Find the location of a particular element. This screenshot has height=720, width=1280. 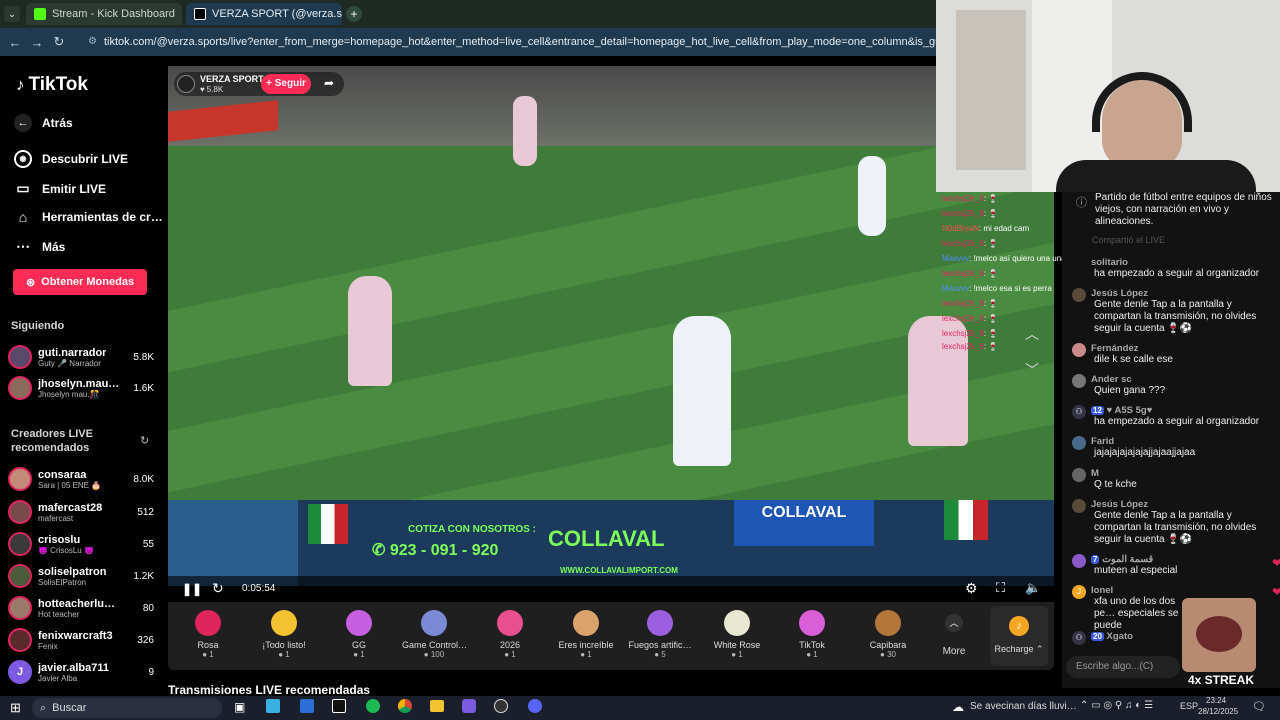

chevron-up-icon: ︿ is located at coordinates (1032, 334).